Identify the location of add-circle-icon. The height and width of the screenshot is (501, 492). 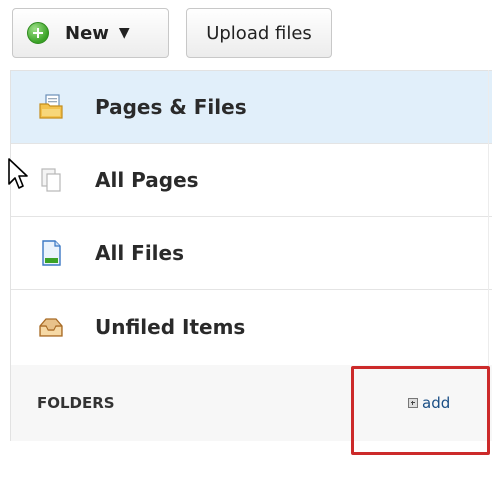
(38, 33).